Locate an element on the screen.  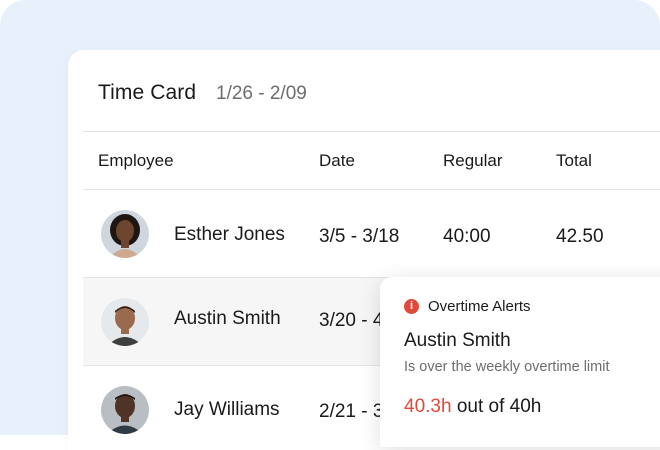
employee-name: Austin Smith is located at coordinates (227, 318).